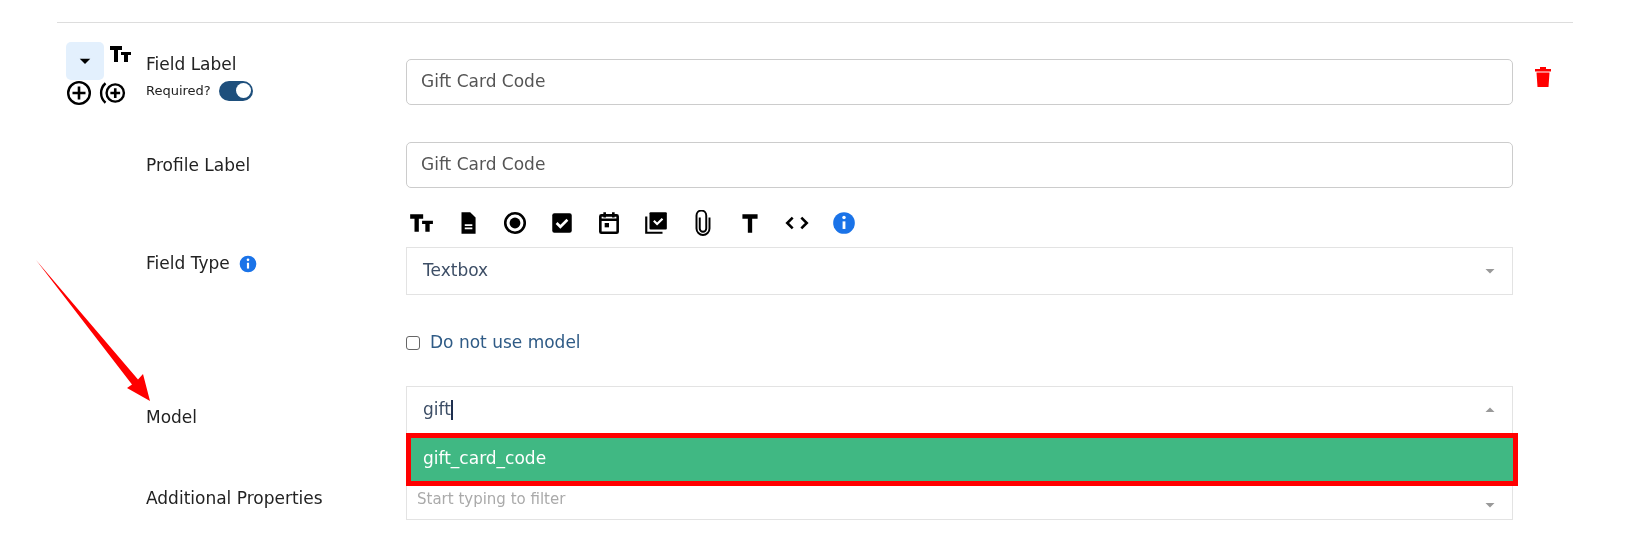 This screenshot has height=543, width=1639. Describe the element at coordinates (234, 497) in the screenshot. I see `additional-properties-text: Additional Properties` at that location.